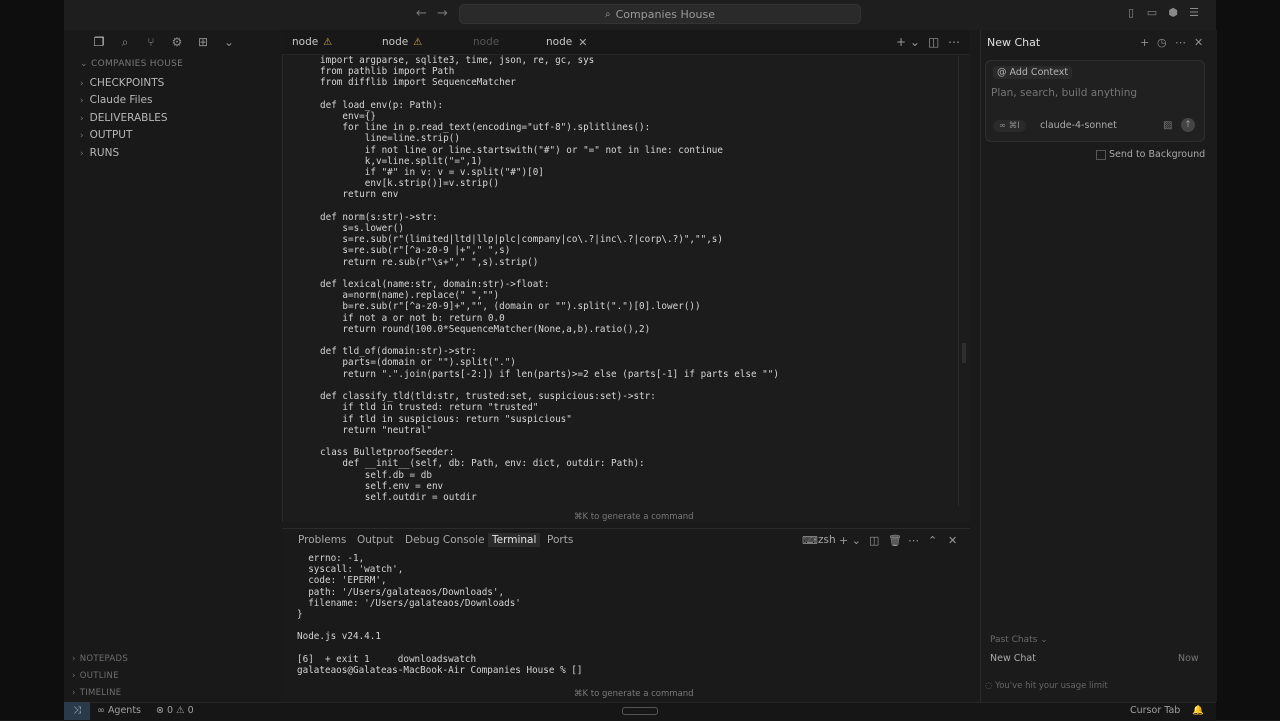 This screenshot has height=721, width=1280. What do you see at coordinates (175, 710) in the screenshot?
I see `problems-status: ⊗ 0 ⚠ 0` at bounding box center [175, 710].